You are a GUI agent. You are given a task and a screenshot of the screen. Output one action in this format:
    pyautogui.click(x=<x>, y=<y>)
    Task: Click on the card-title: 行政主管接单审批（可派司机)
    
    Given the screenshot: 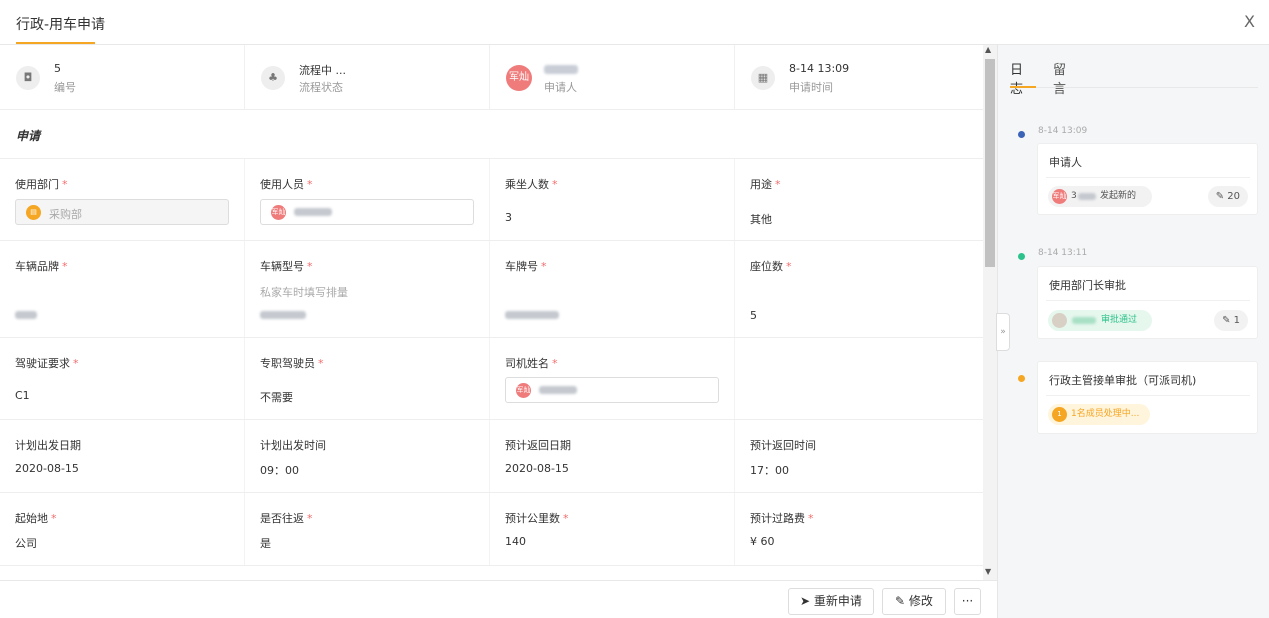 What is the action you would take?
    pyautogui.click(x=1123, y=380)
    